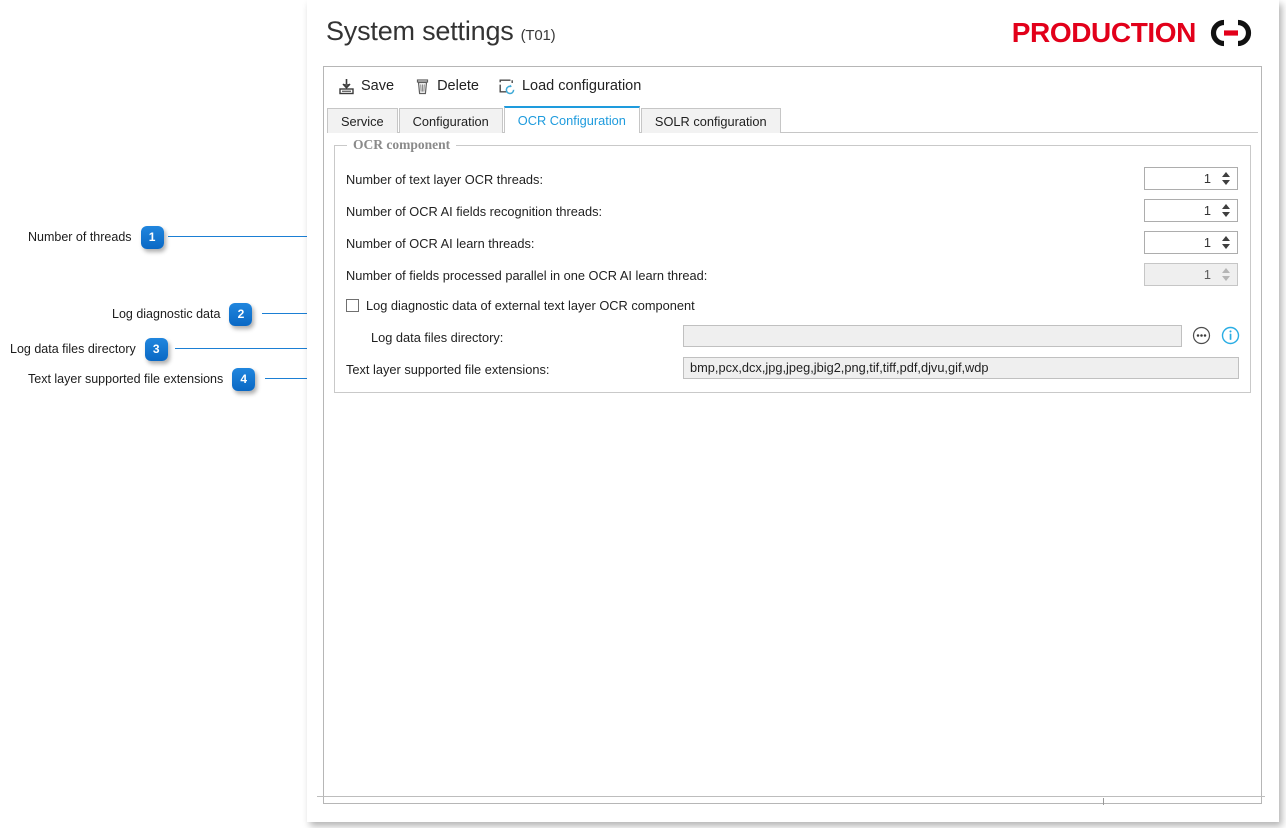  What do you see at coordinates (156, 349) in the screenshot?
I see `callout-3-badge: 3` at bounding box center [156, 349].